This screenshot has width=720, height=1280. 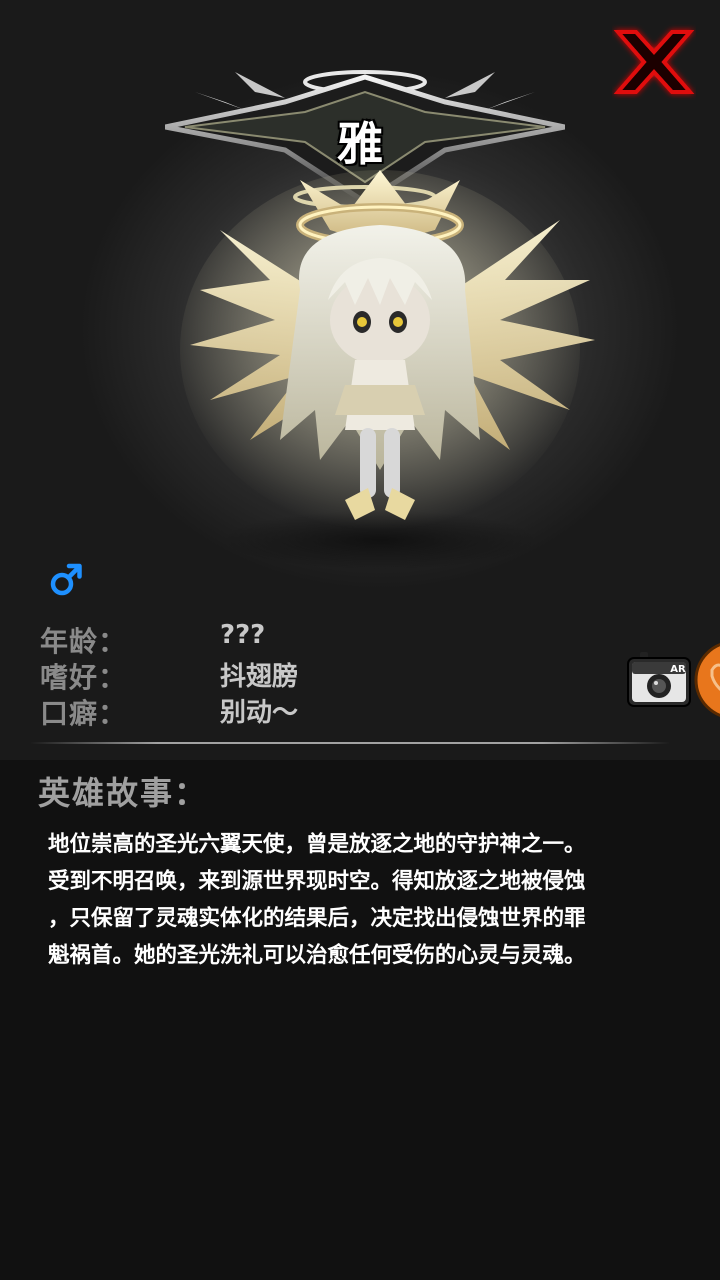 What do you see at coordinates (84, 641) in the screenshot?
I see `age-label: 年龄：` at bounding box center [84, 641].